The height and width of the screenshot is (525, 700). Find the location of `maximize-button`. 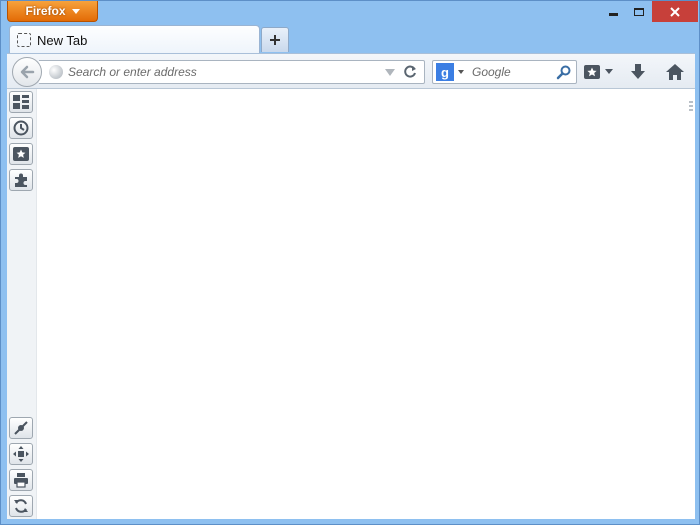

maximize-button is located at coordinates (639, 11).